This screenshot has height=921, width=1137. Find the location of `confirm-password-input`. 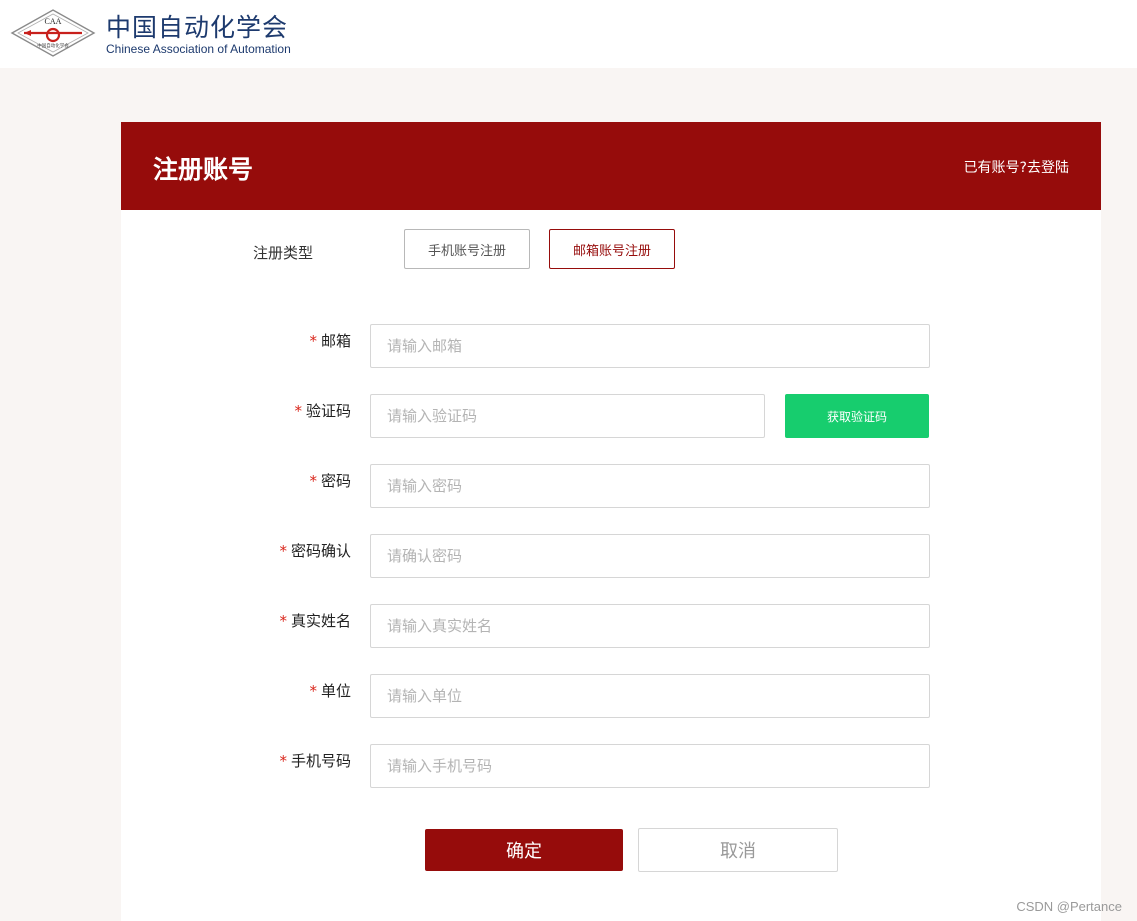

confirm-password-input is located at coordinates (650, 556).